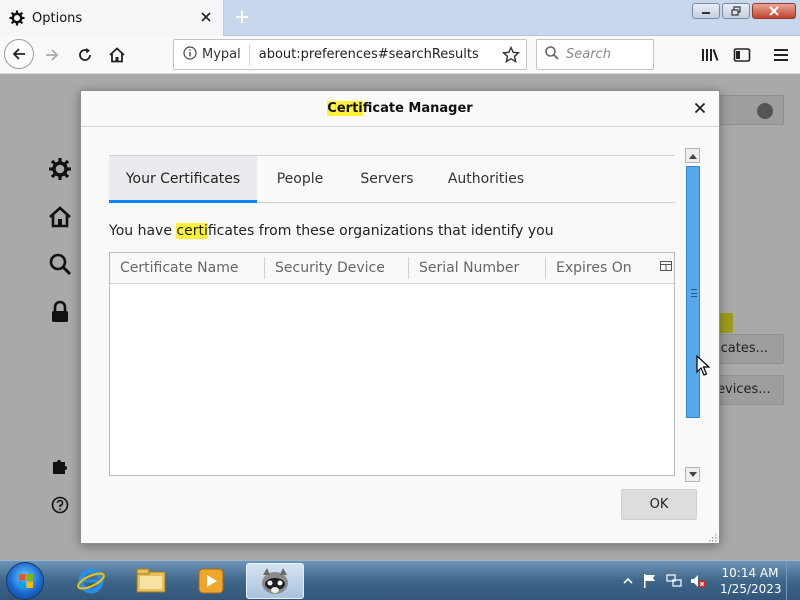 This screenshot has height=600, width=800. Describe the element at coordinates (221, 54) in the screenshot. I see `identity-label: Mypal` at that location.